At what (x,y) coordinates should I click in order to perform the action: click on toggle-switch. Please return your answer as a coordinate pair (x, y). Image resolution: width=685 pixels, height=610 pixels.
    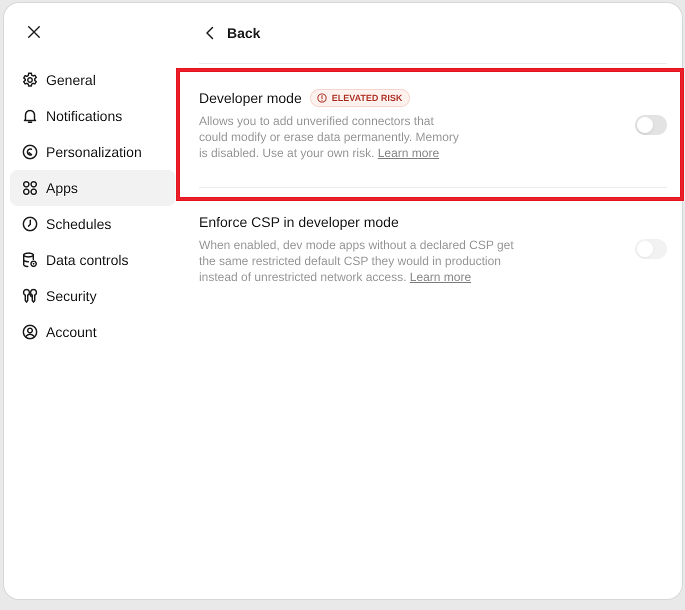
    Looking at the image, I should click on (651, 125).